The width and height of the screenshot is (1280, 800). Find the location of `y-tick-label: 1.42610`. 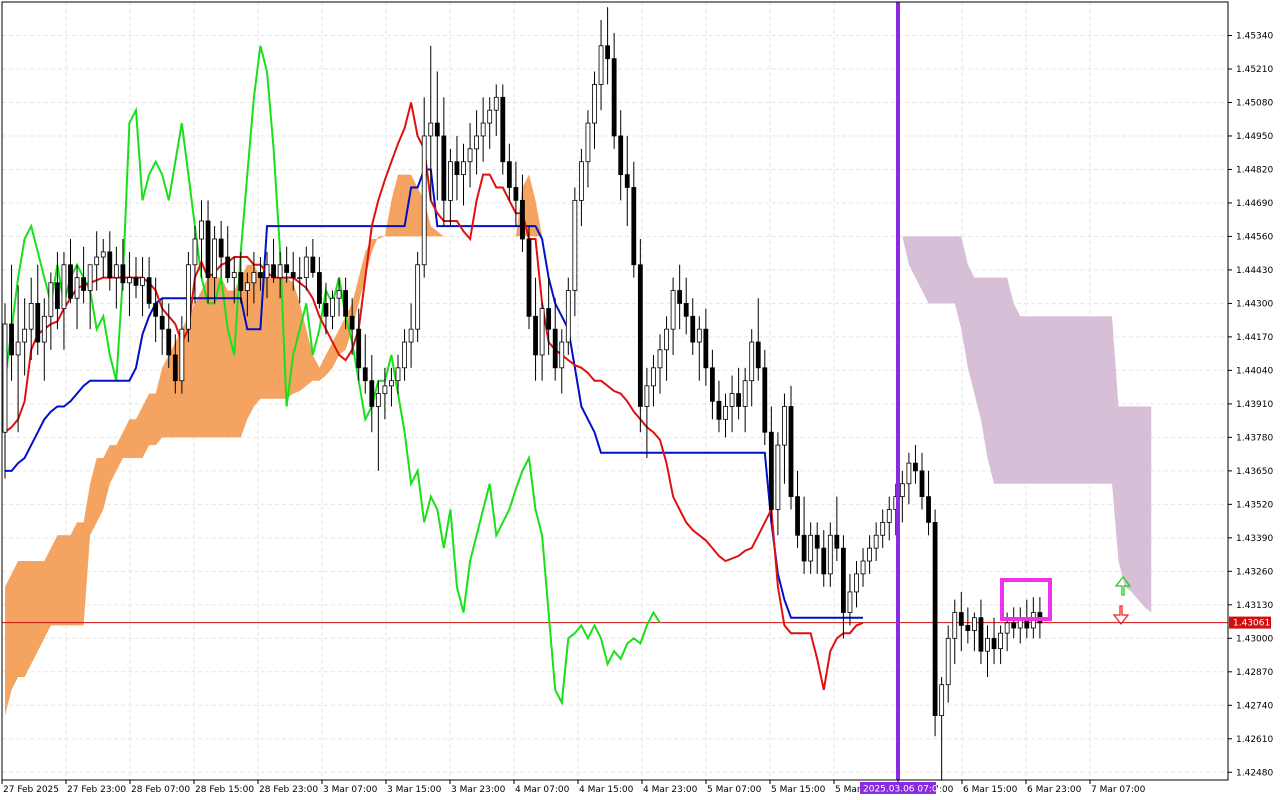

y-tick-label: 1.42610 is located at coordinates (1254, 740).